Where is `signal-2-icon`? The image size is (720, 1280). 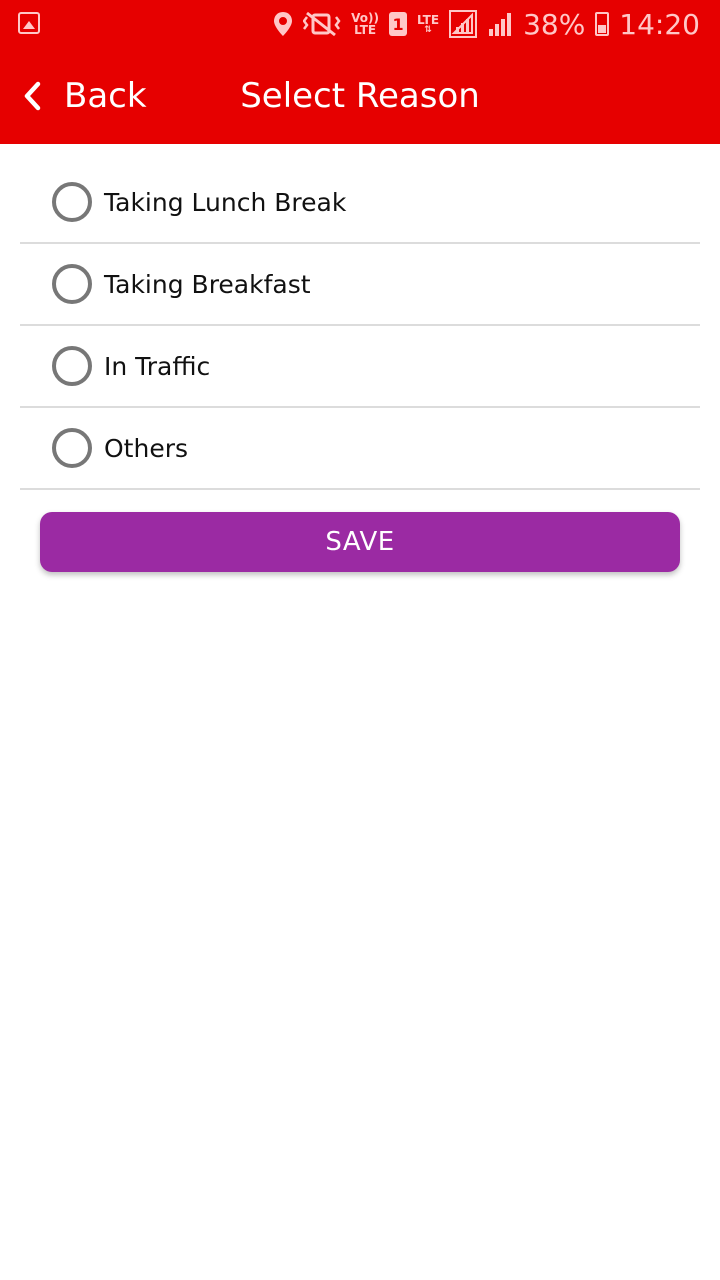 signal-2-icon is located at coordinates (500, 24).